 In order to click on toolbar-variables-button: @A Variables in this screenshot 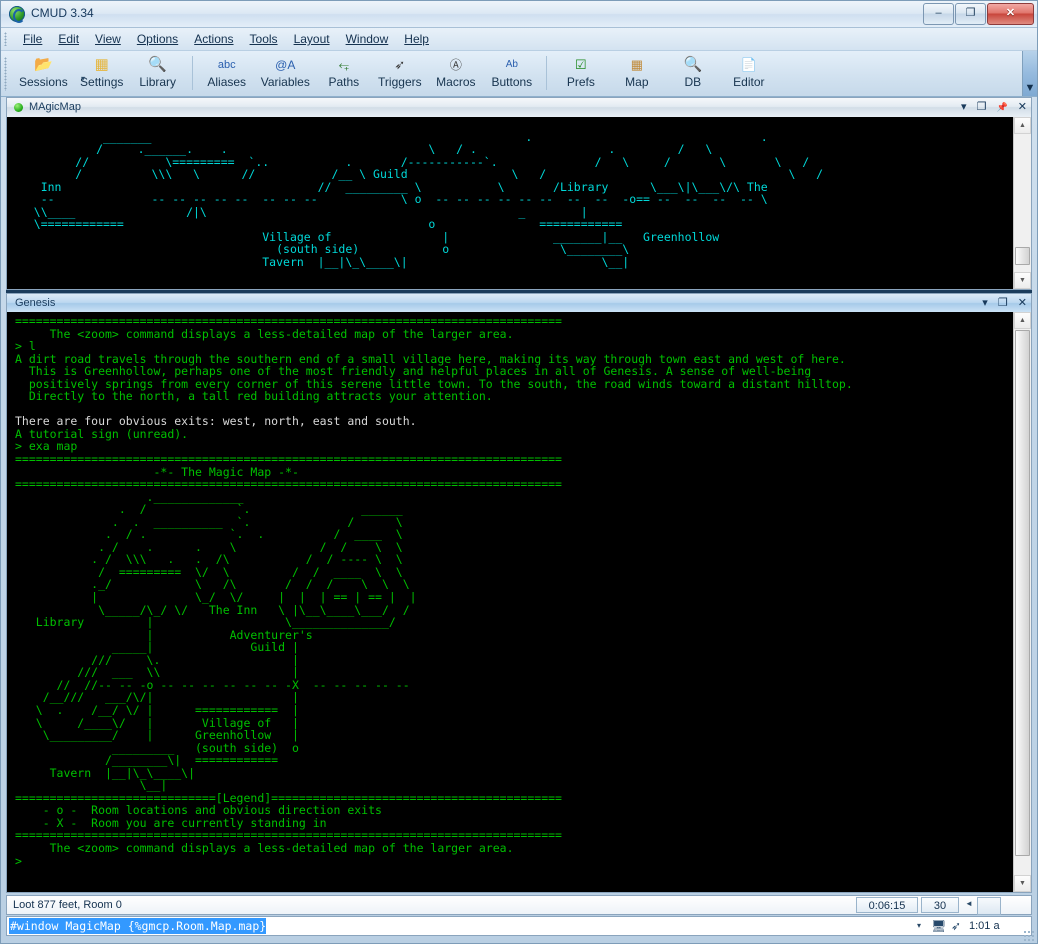, I will do `click(285, 71)`.